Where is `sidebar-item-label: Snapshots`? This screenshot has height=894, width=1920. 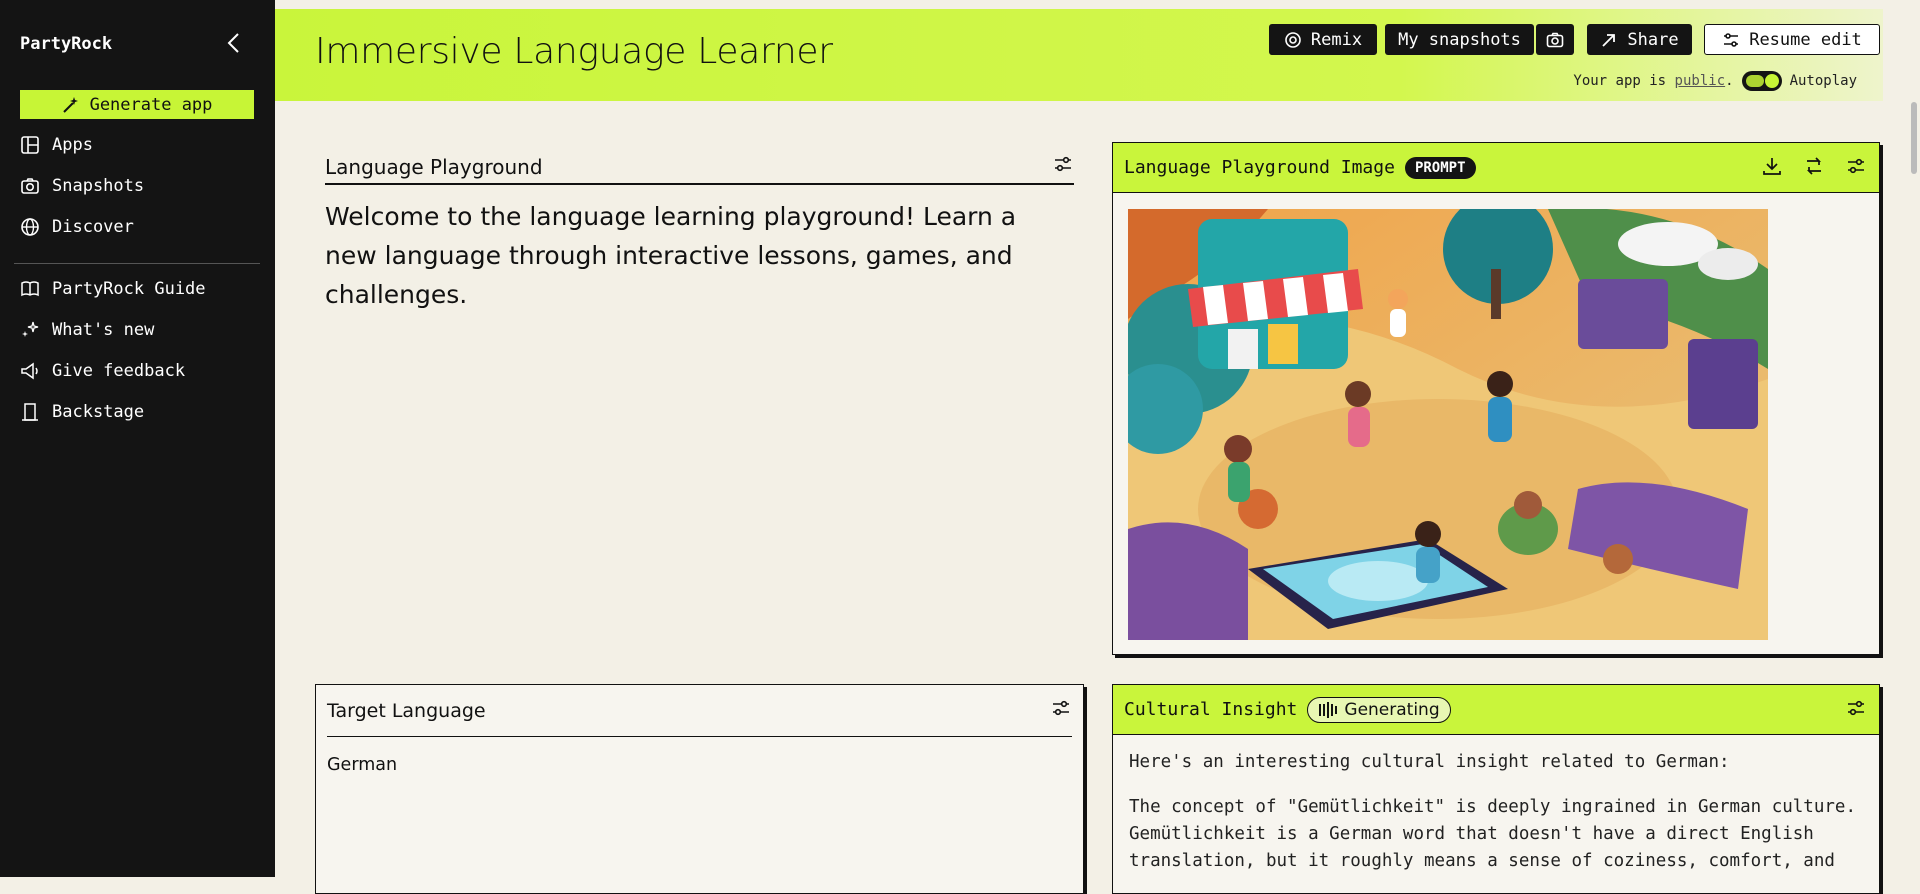 sidebar-item-label: Snapshots is located at coordinates (98, 186).